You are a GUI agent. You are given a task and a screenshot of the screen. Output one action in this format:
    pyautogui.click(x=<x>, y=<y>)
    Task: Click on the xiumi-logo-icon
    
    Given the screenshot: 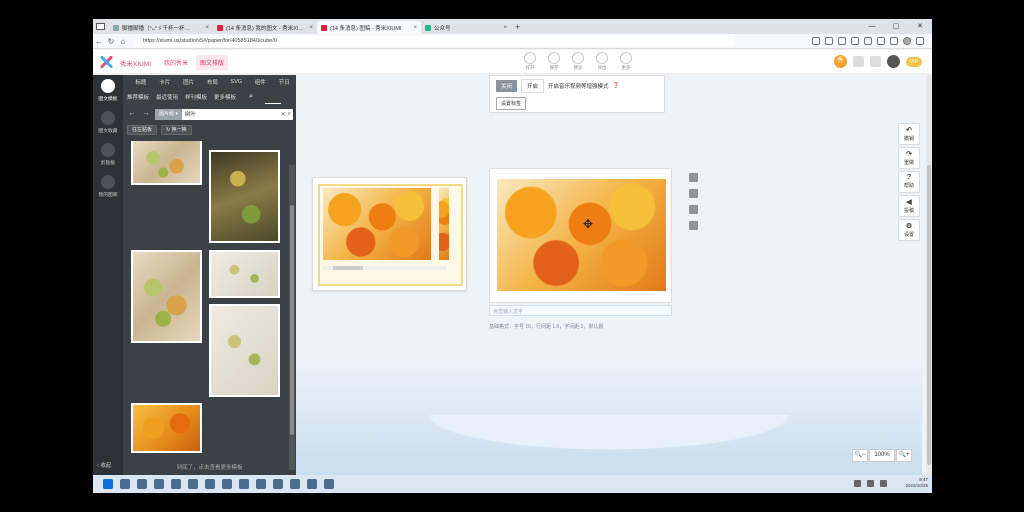 What is the action you would take?
    pyautogui.click(x=106, y=62)
    